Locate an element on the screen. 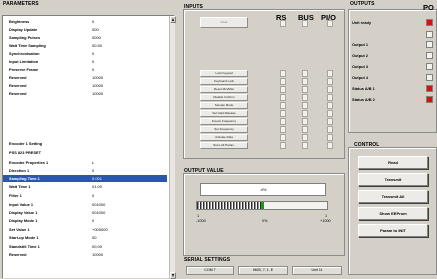  param-row: Sampling Pulses 0000 is located at coordinates (85, 37).